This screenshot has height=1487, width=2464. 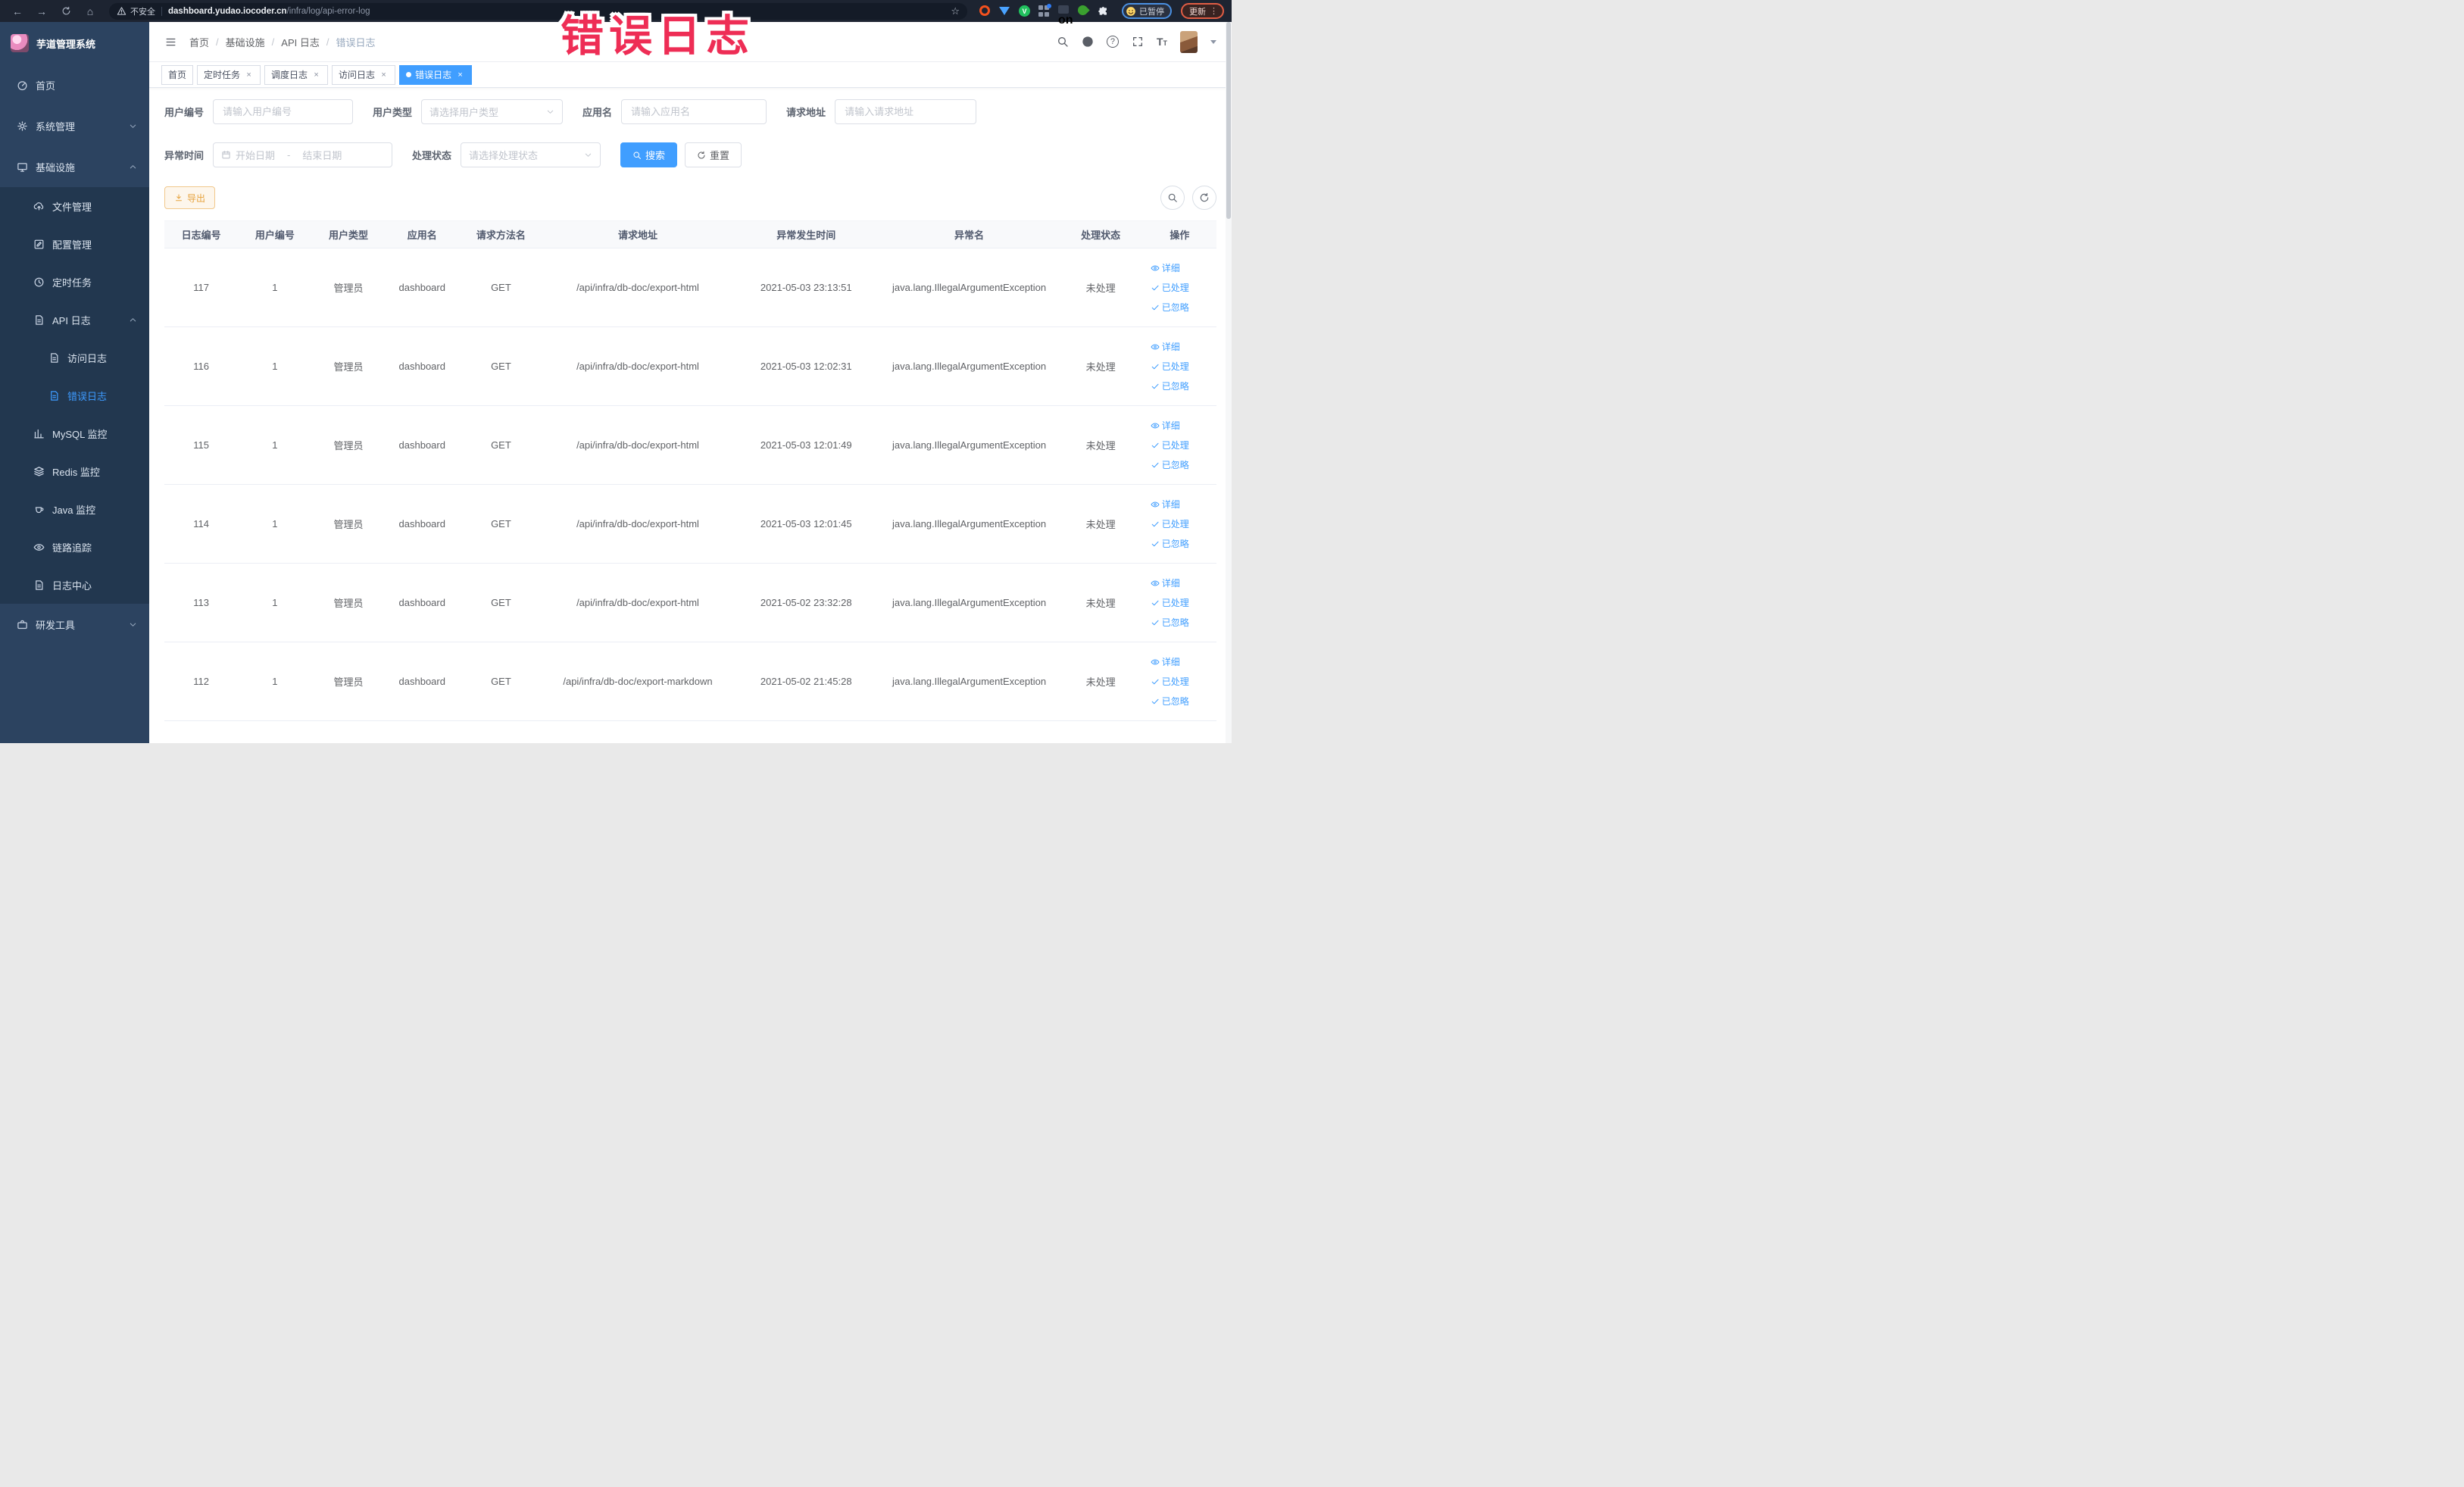 I want to click on tab-error-log: 错误日志, so click(x=436, y=74).